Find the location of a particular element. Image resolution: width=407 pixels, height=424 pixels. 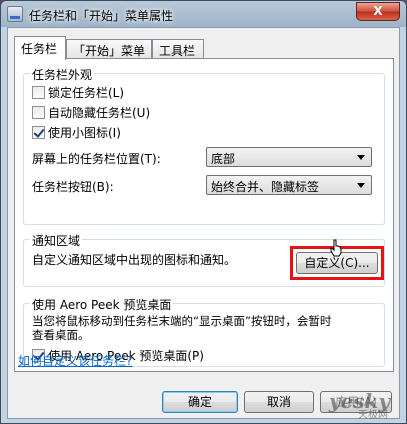

watermark-subtitle: 天极网 is located at coordinates (373, 415).